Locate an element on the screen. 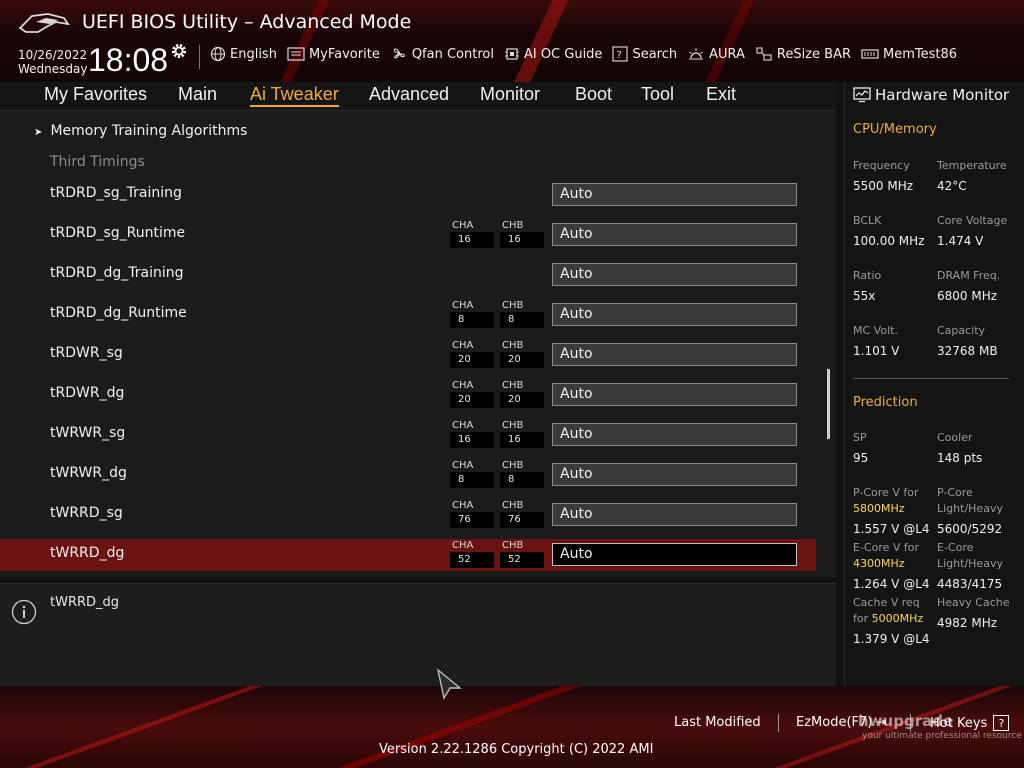  resize-bar-button: ReSize BAR is located at coordinates (803, 54).